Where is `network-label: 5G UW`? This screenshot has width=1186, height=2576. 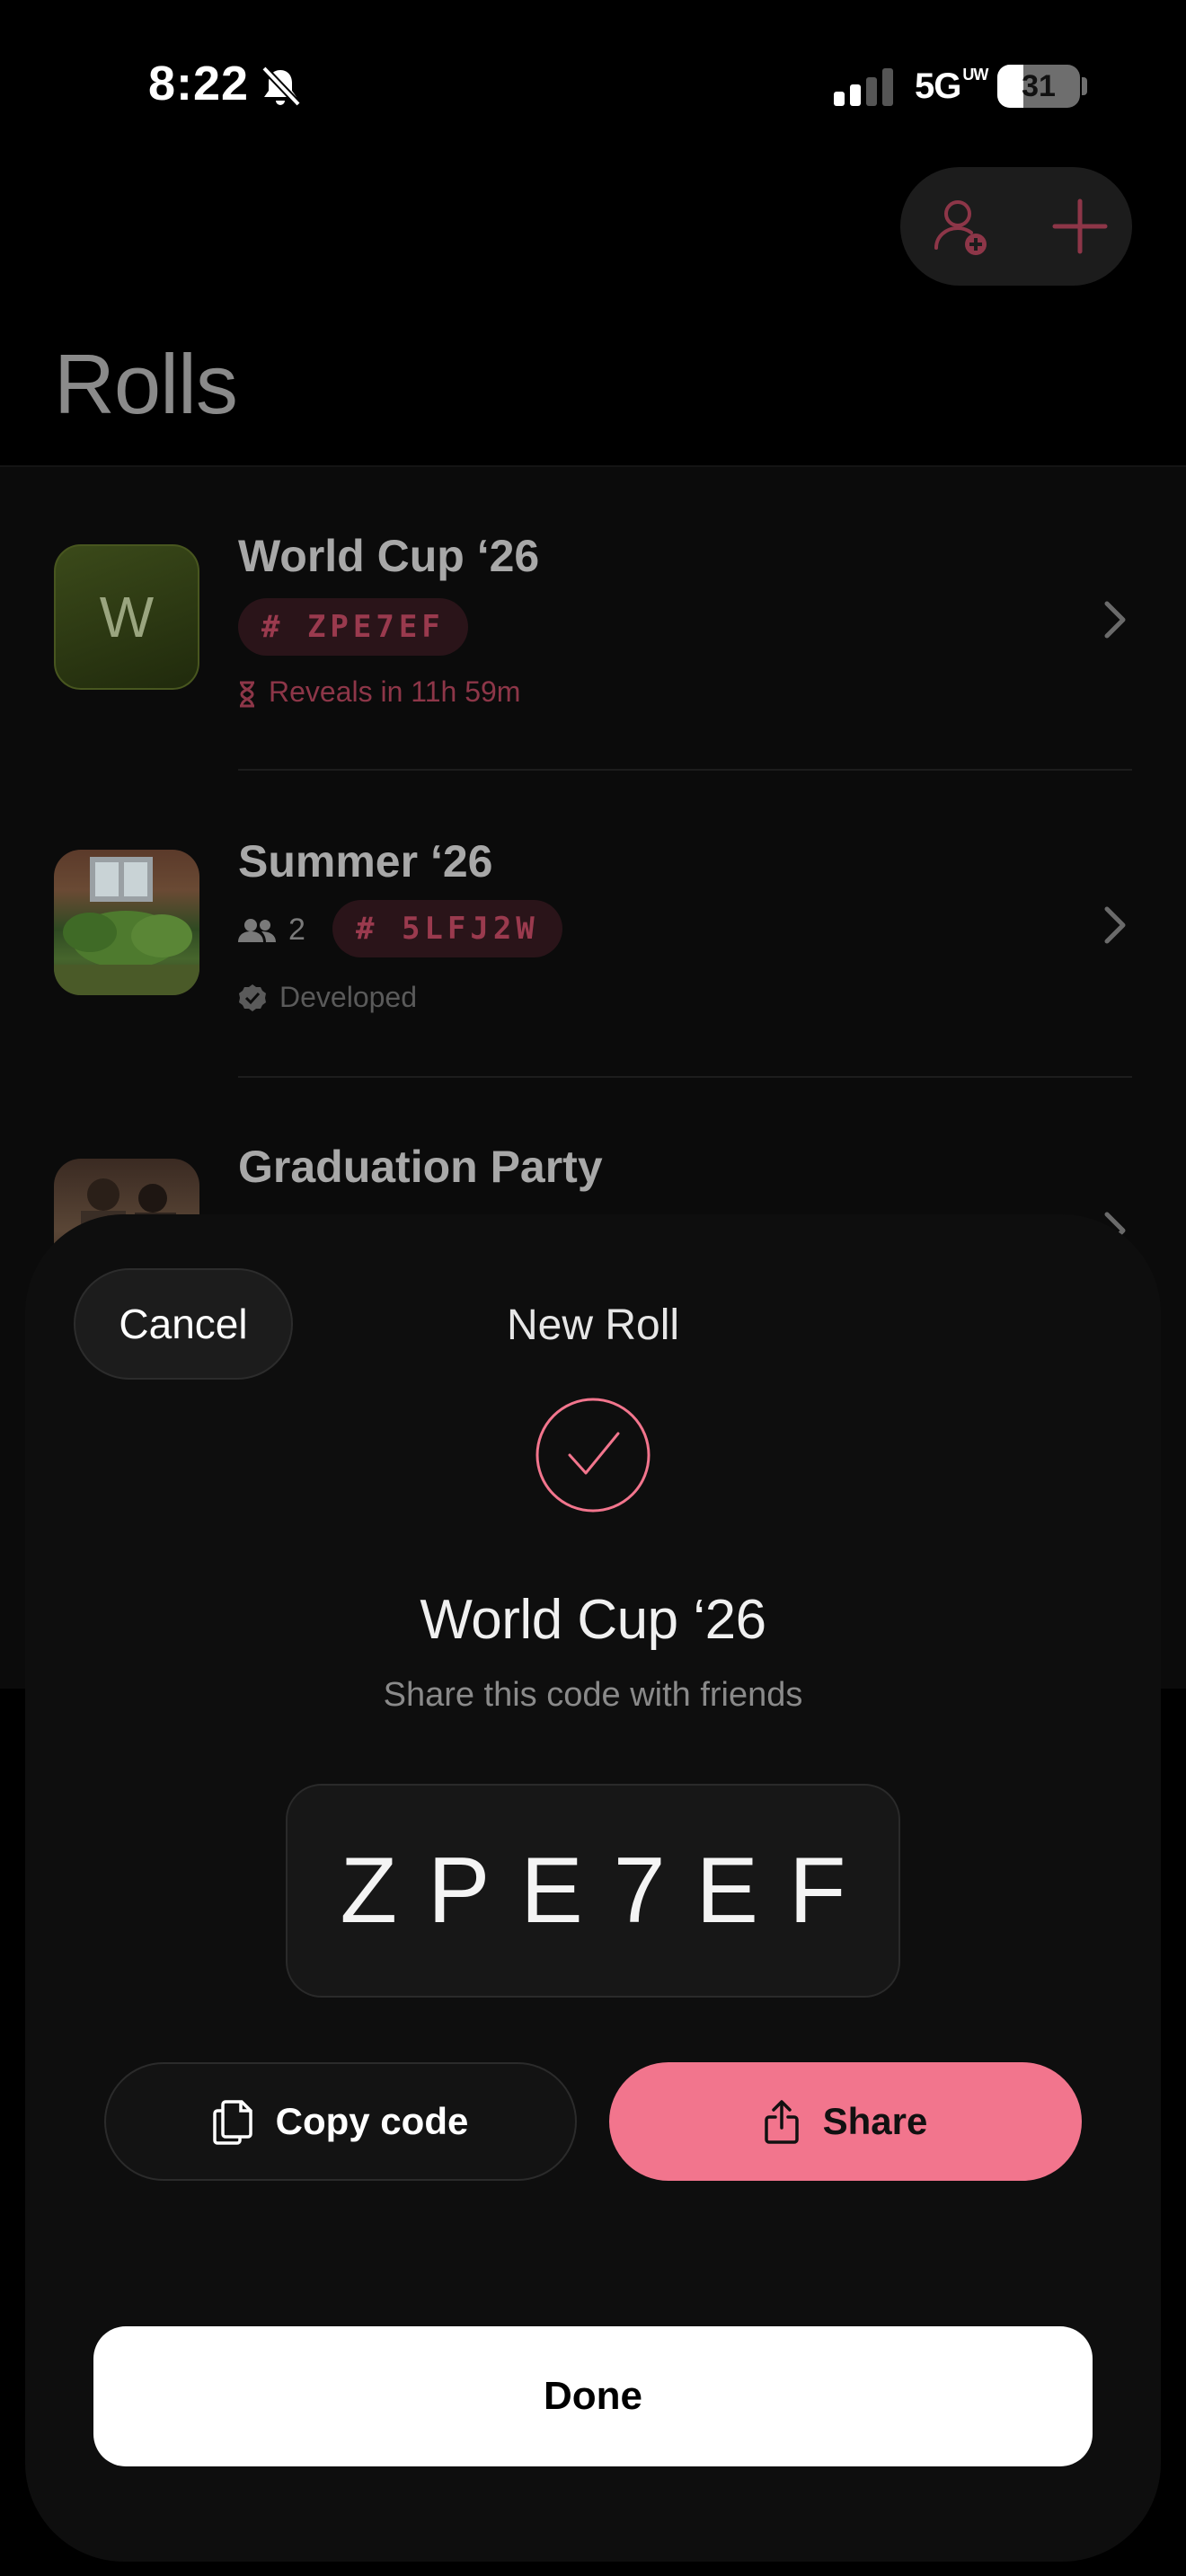 network-label: 5G UW is located at coordinates (951, 86).